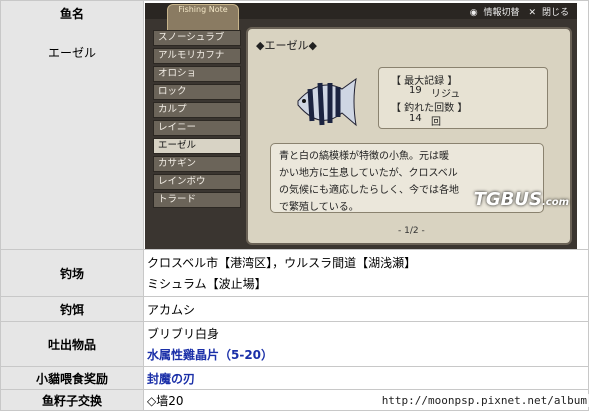 Image resolution: width=589 pixels, height=411 pixels. I want to click on tgbus-watermark: TGBUS.com, so click(521, 199).